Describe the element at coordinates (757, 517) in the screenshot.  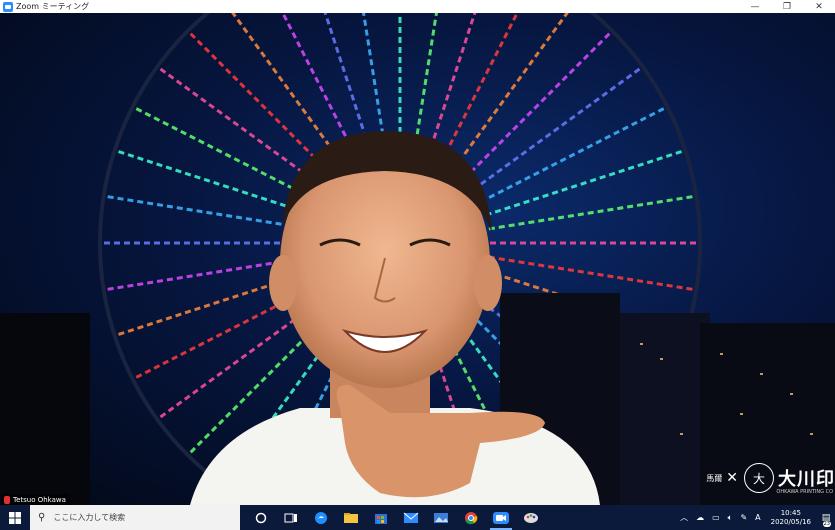
I see `ime-indicator: A` at that location.